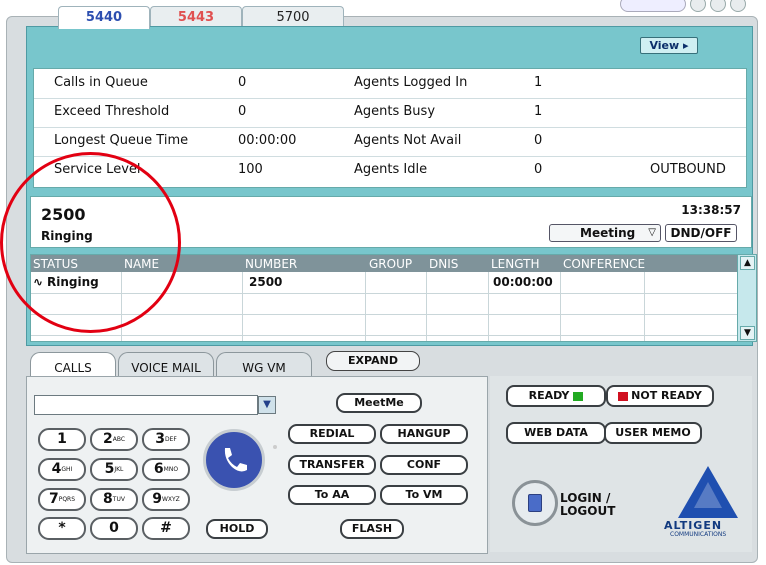 The image size is (766, 565). I want to click on ringing-icon: ∿, so click(38, 282).